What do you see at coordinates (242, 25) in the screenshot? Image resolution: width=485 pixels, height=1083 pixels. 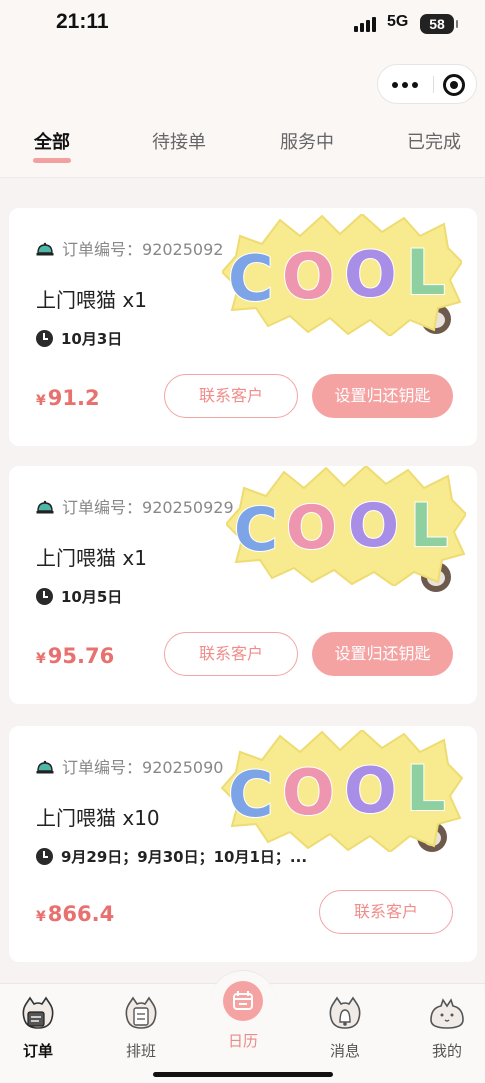 I see `status-bar: 21:11 5G 58` at bounding box center [242, 25].